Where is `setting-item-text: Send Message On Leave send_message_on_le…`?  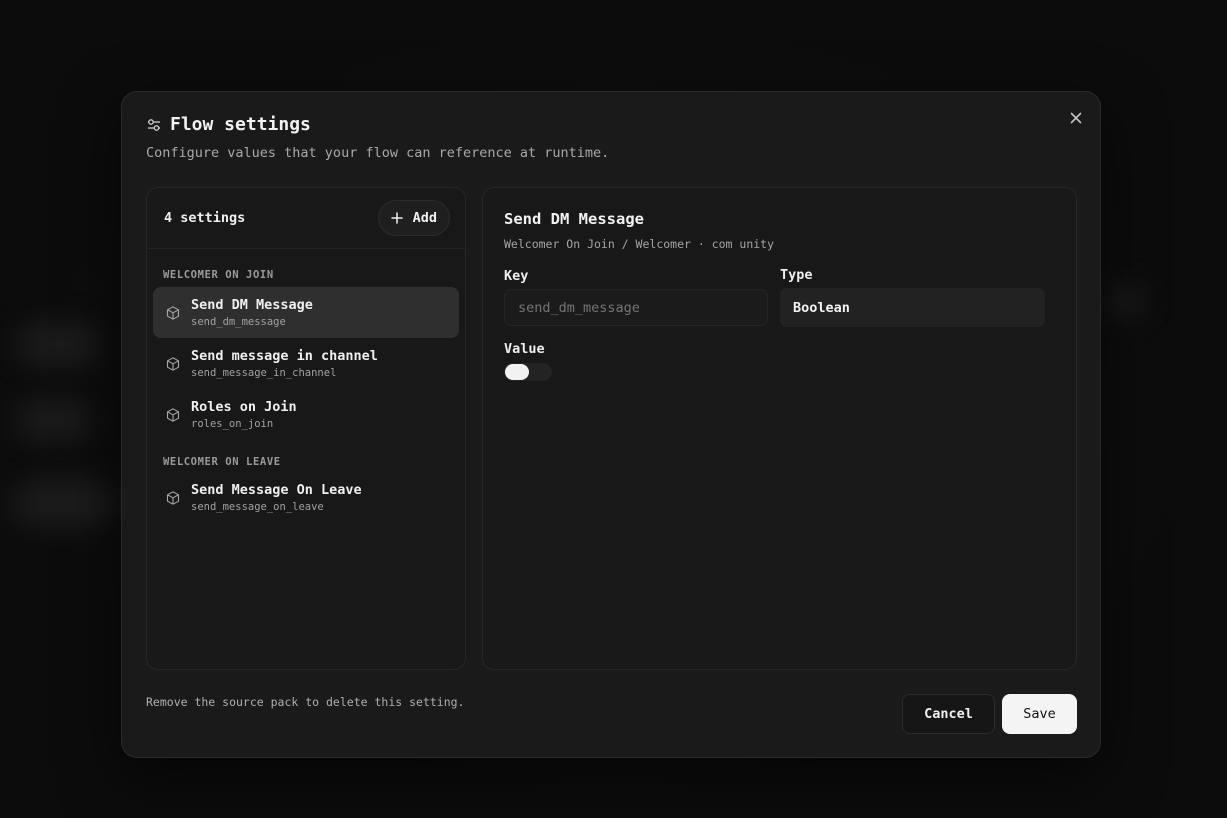 setting-item-text: Send Message On Leave send_message_on_le… is located at coordinates (276, 497).